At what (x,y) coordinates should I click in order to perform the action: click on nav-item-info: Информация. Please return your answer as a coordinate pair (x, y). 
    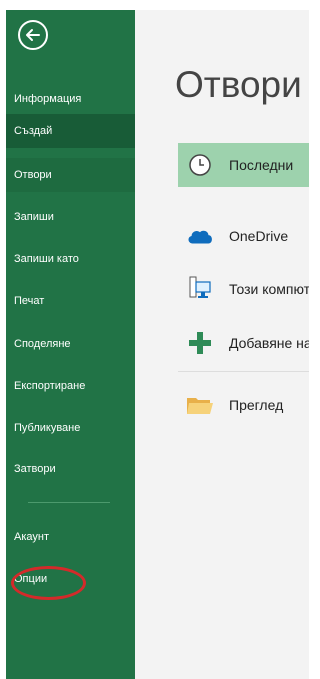
    Looking at the image, I should click on (70, 99).